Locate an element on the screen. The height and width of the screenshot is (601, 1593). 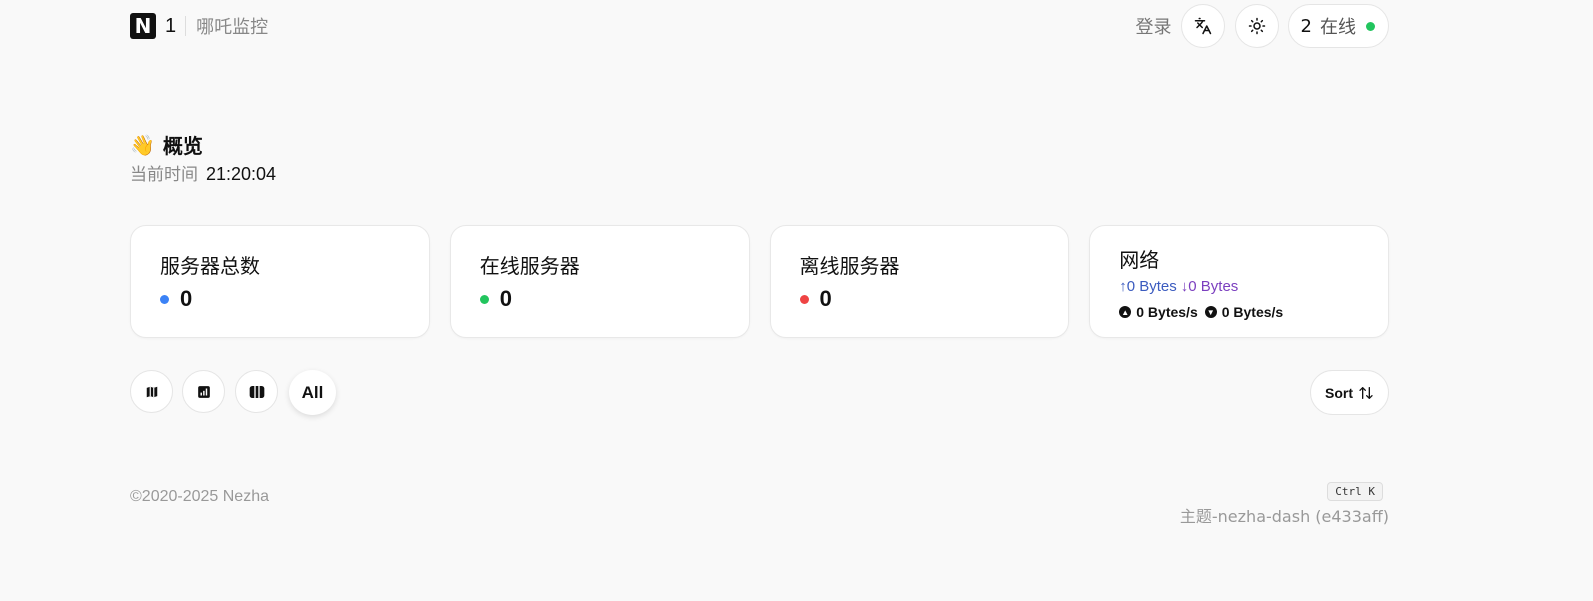
chart-icon is located at coordinates (203, 391).